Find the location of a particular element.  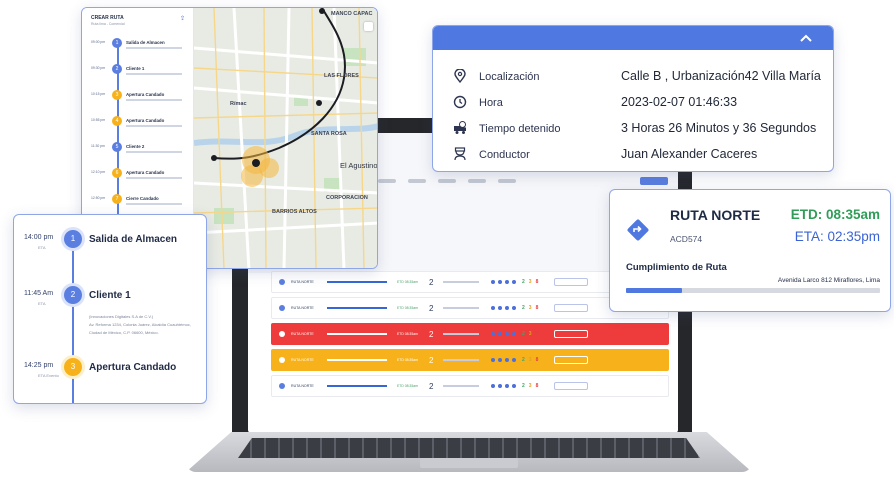

event-info-row: Hora 2023-02-07 01:46:33 is located at coordinates (639, 103).